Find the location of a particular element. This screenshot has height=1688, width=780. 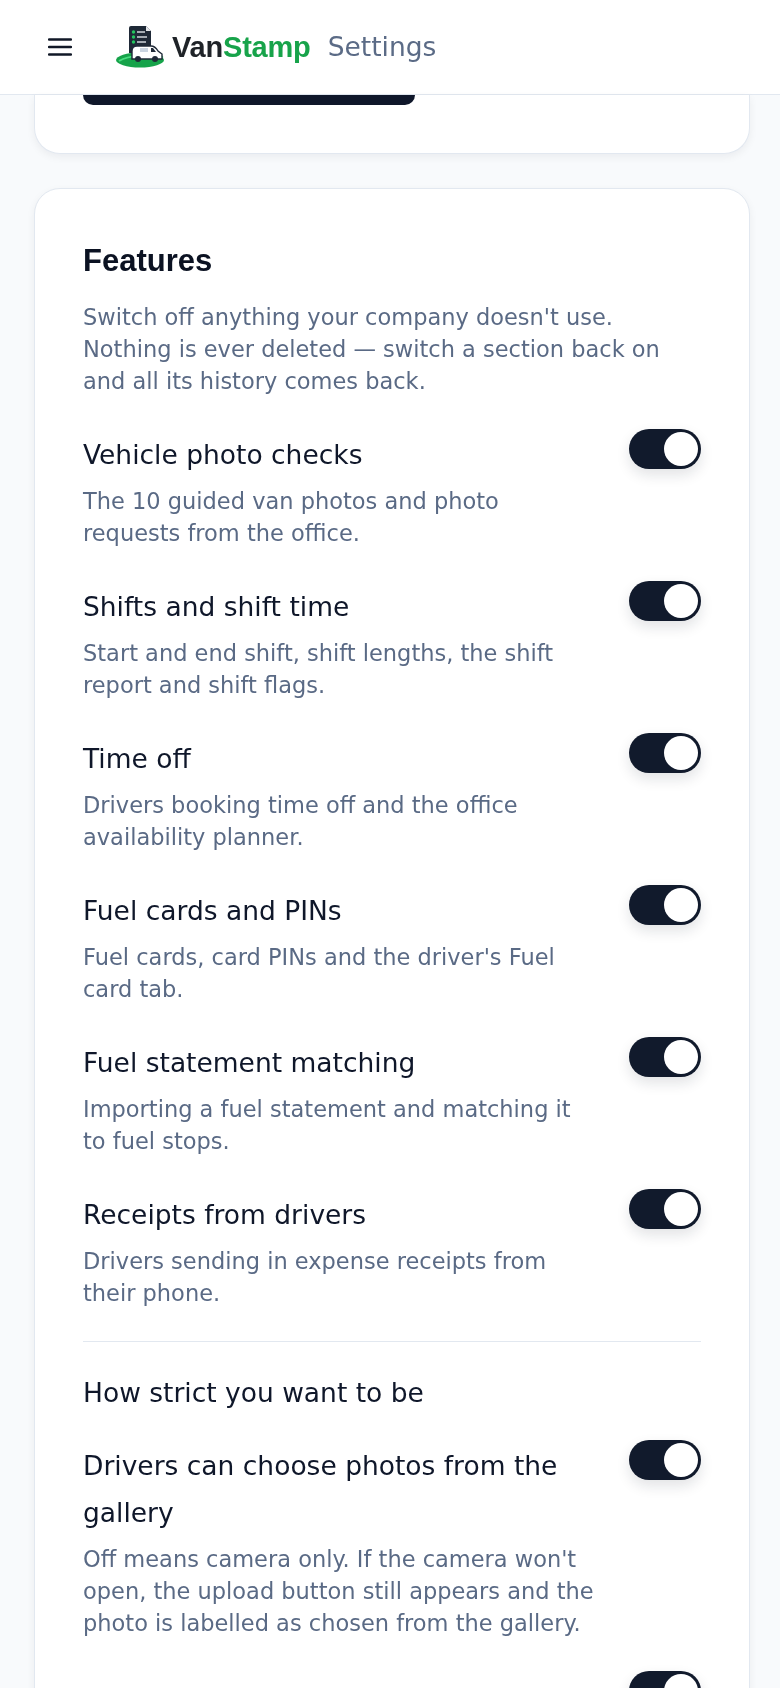

setting-description: The 10 guided van photos and photo requests from the office. is located at coordinates (291, 517).